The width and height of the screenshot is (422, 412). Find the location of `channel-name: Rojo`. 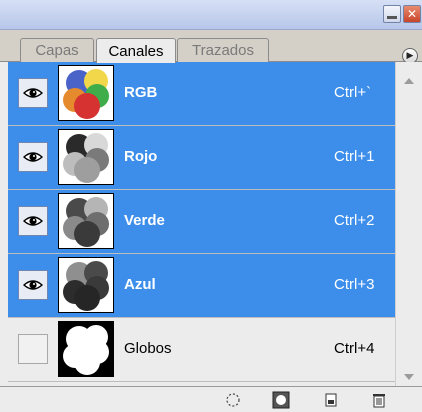

channel-name: Rojo is located at coordinates (141, 156).